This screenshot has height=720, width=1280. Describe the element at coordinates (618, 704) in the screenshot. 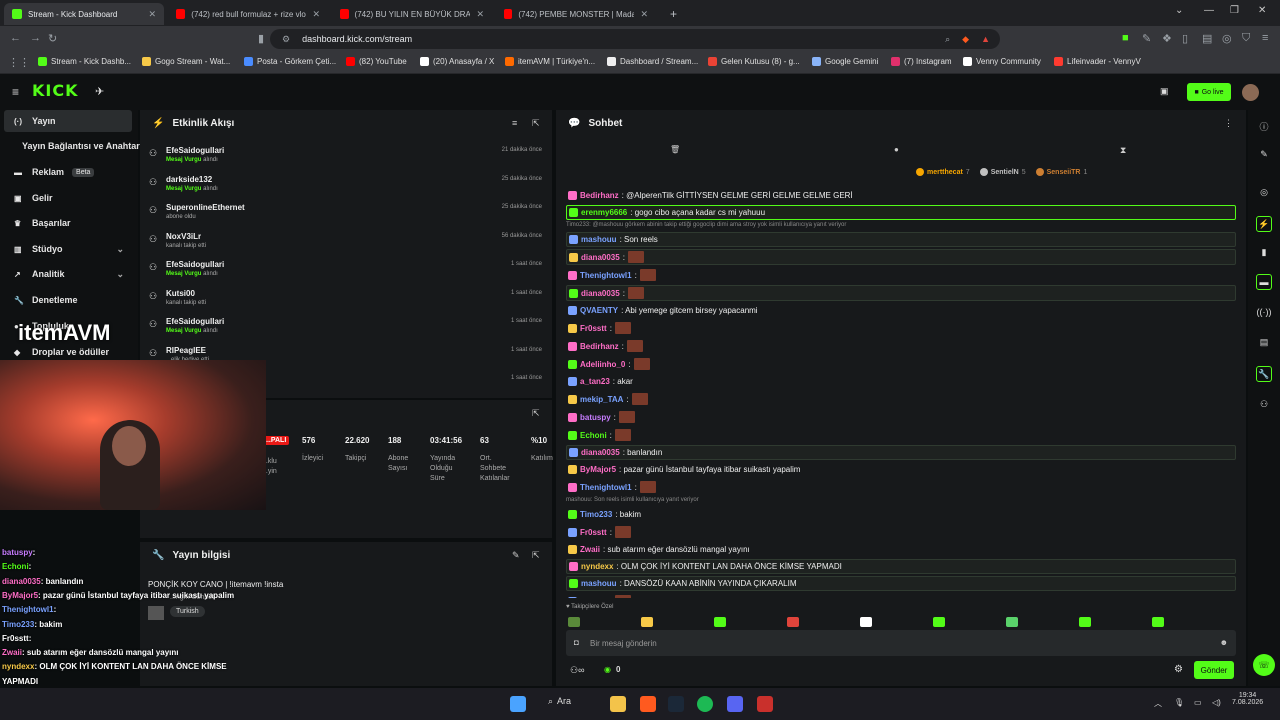

I see `file-explorer-icon` at that location.